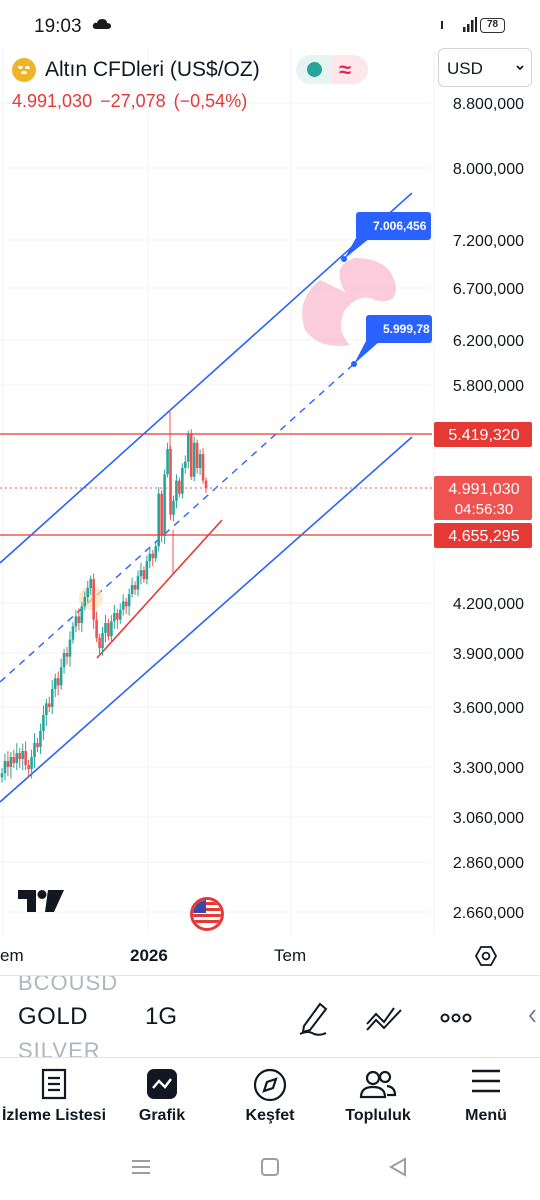 The image size is (540, 1200). I want to click on nav-watchlist: İzleme Listesi, so click(54, 1098).